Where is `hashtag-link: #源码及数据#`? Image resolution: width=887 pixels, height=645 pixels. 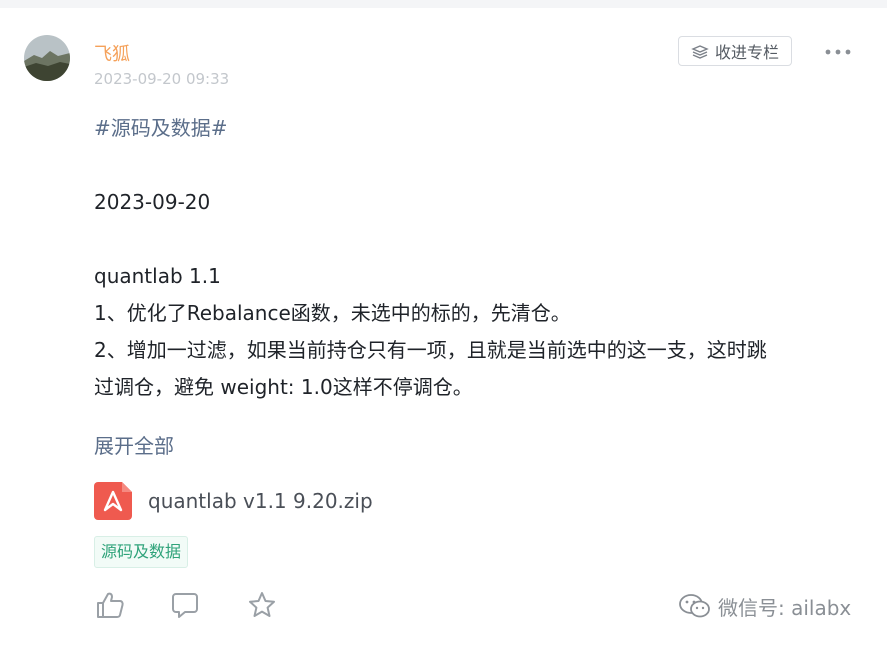 hashtag-link: #源码及数据# is located at coordinates (479, 128).